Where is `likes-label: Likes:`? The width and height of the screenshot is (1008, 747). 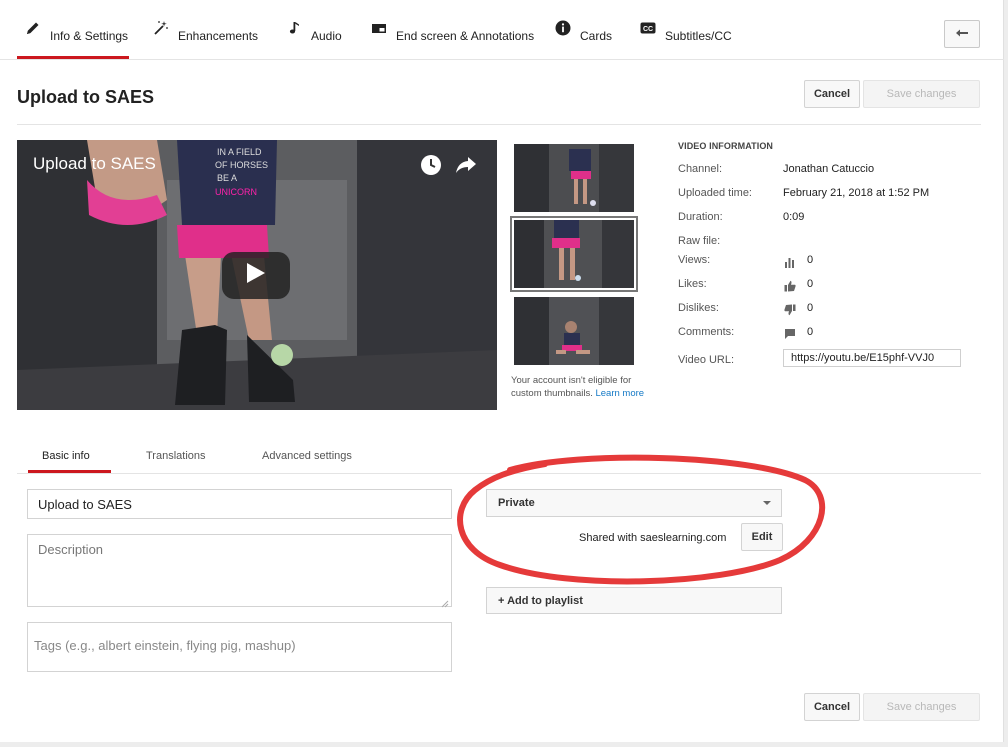
likes-label: Likes: is located at coordinates (692, 284).